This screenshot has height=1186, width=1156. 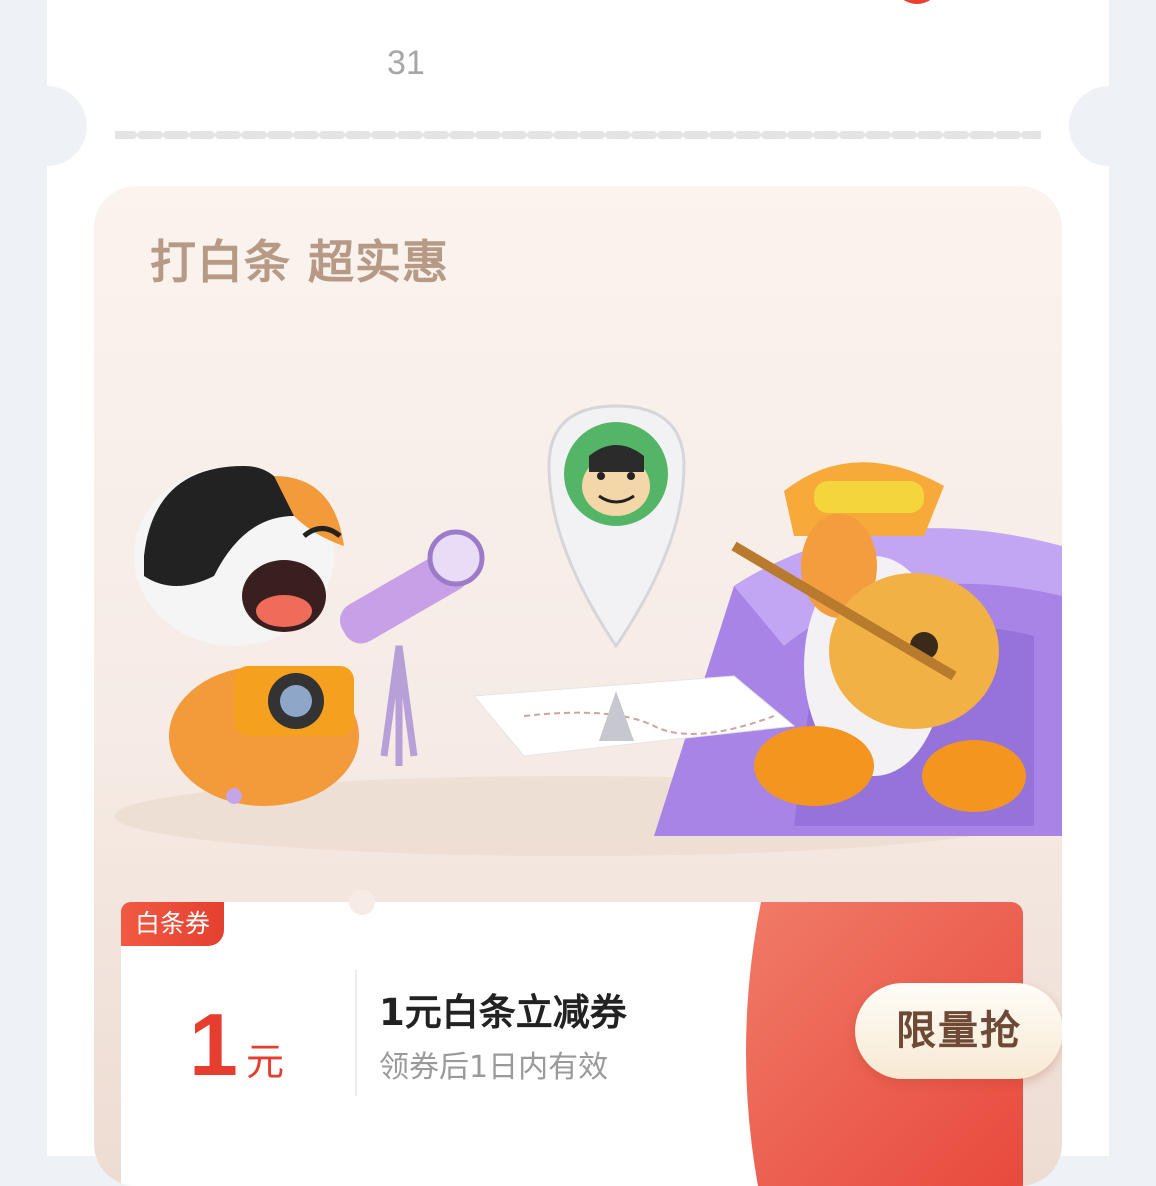 I want to click on coupon-amount-value: 1, so click(x=213, y=1044).